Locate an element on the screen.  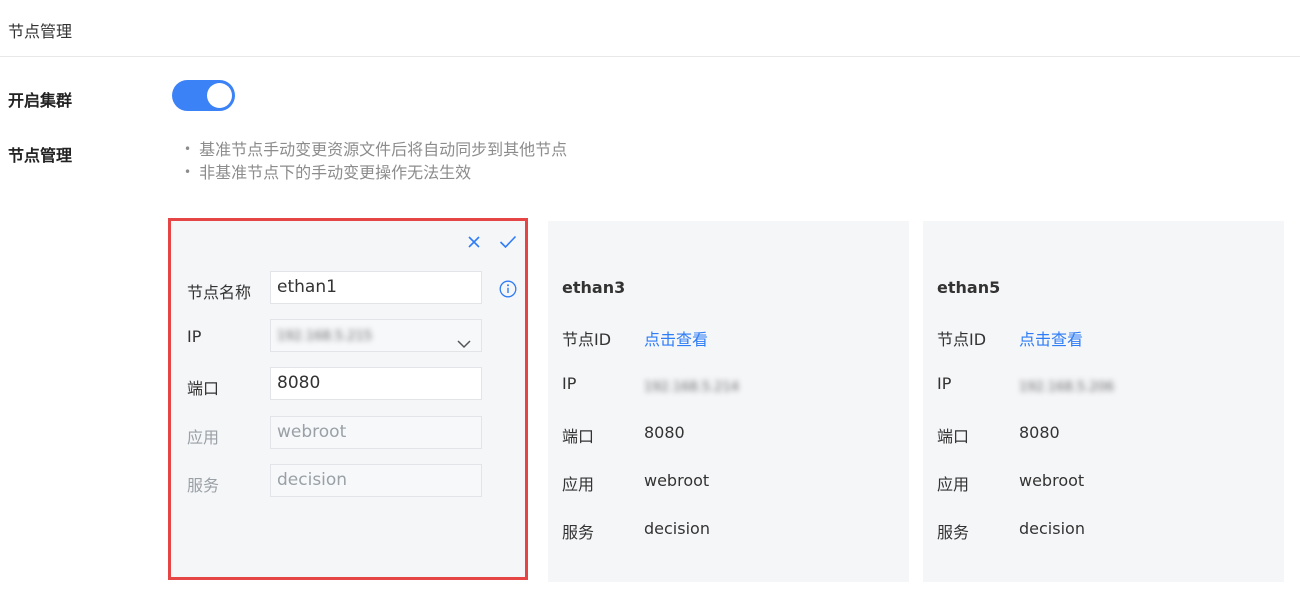
note-item: 非基准节点下的手动变更操作无法生效 is located at coordinates (375, 172).